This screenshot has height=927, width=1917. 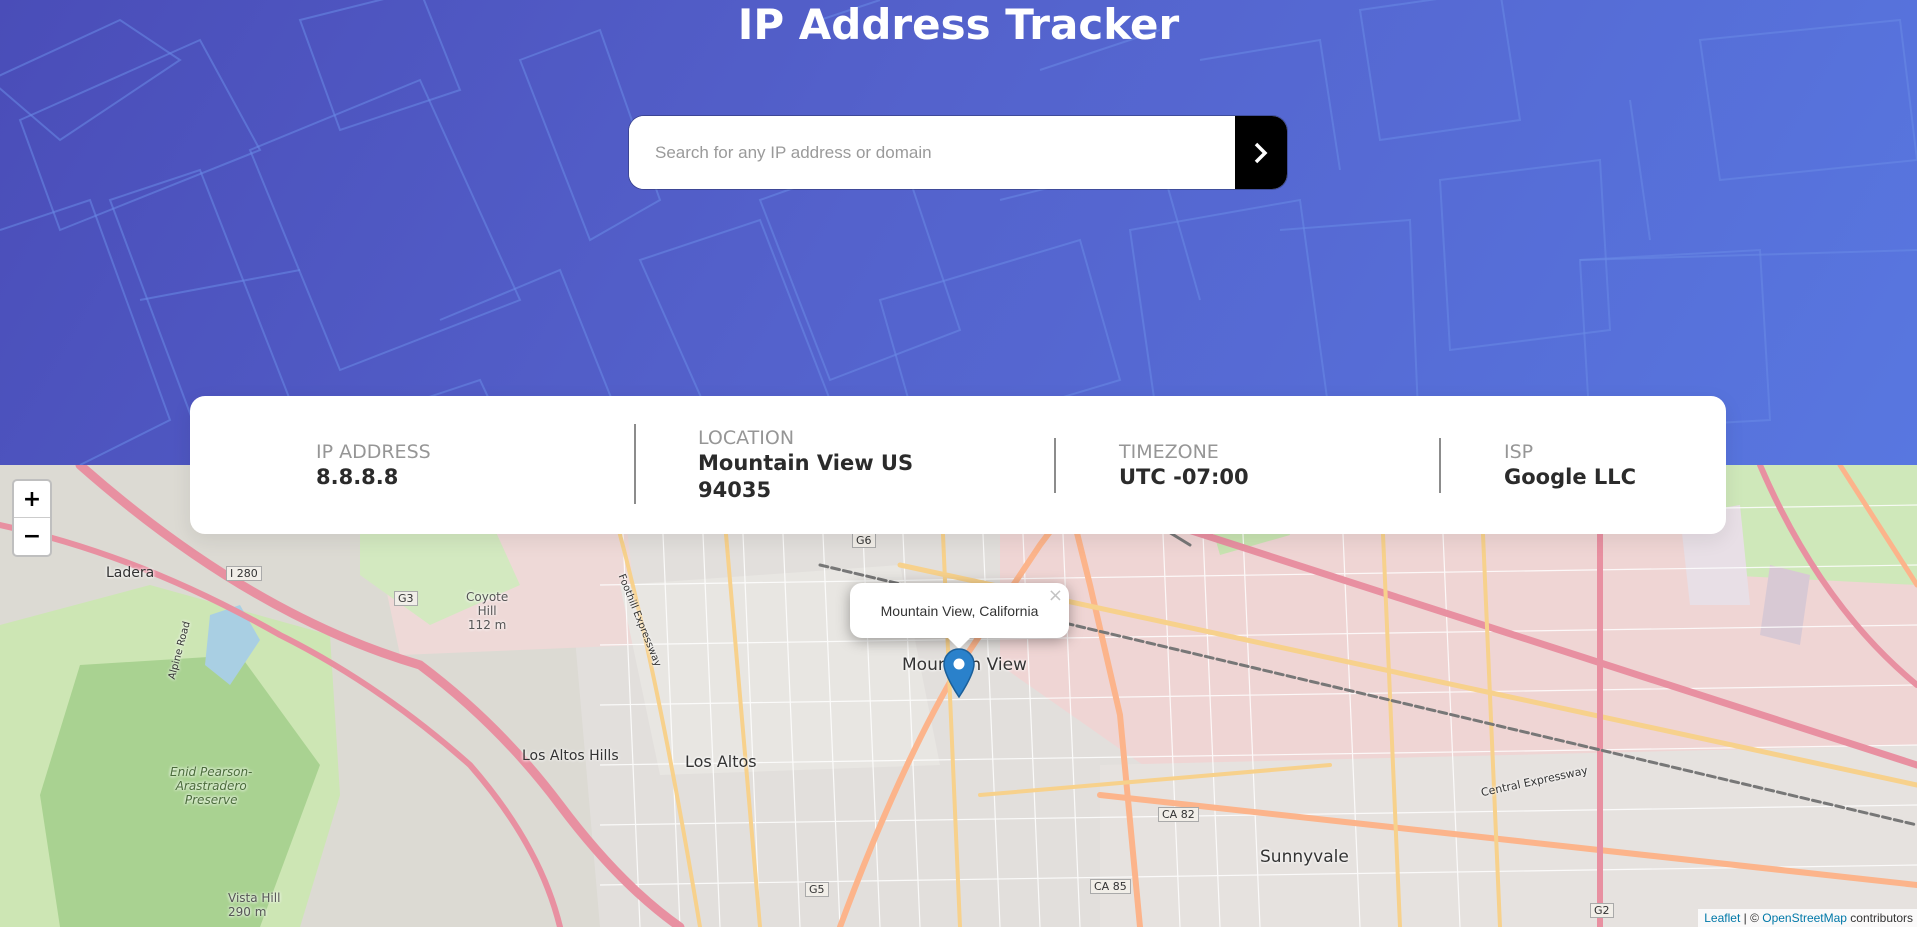 What do you see at coordinates (1304, 857) in the screenshot?
I see `map-label-sunnyvale: Sunnyvale` at bounding box center [1304, 857].